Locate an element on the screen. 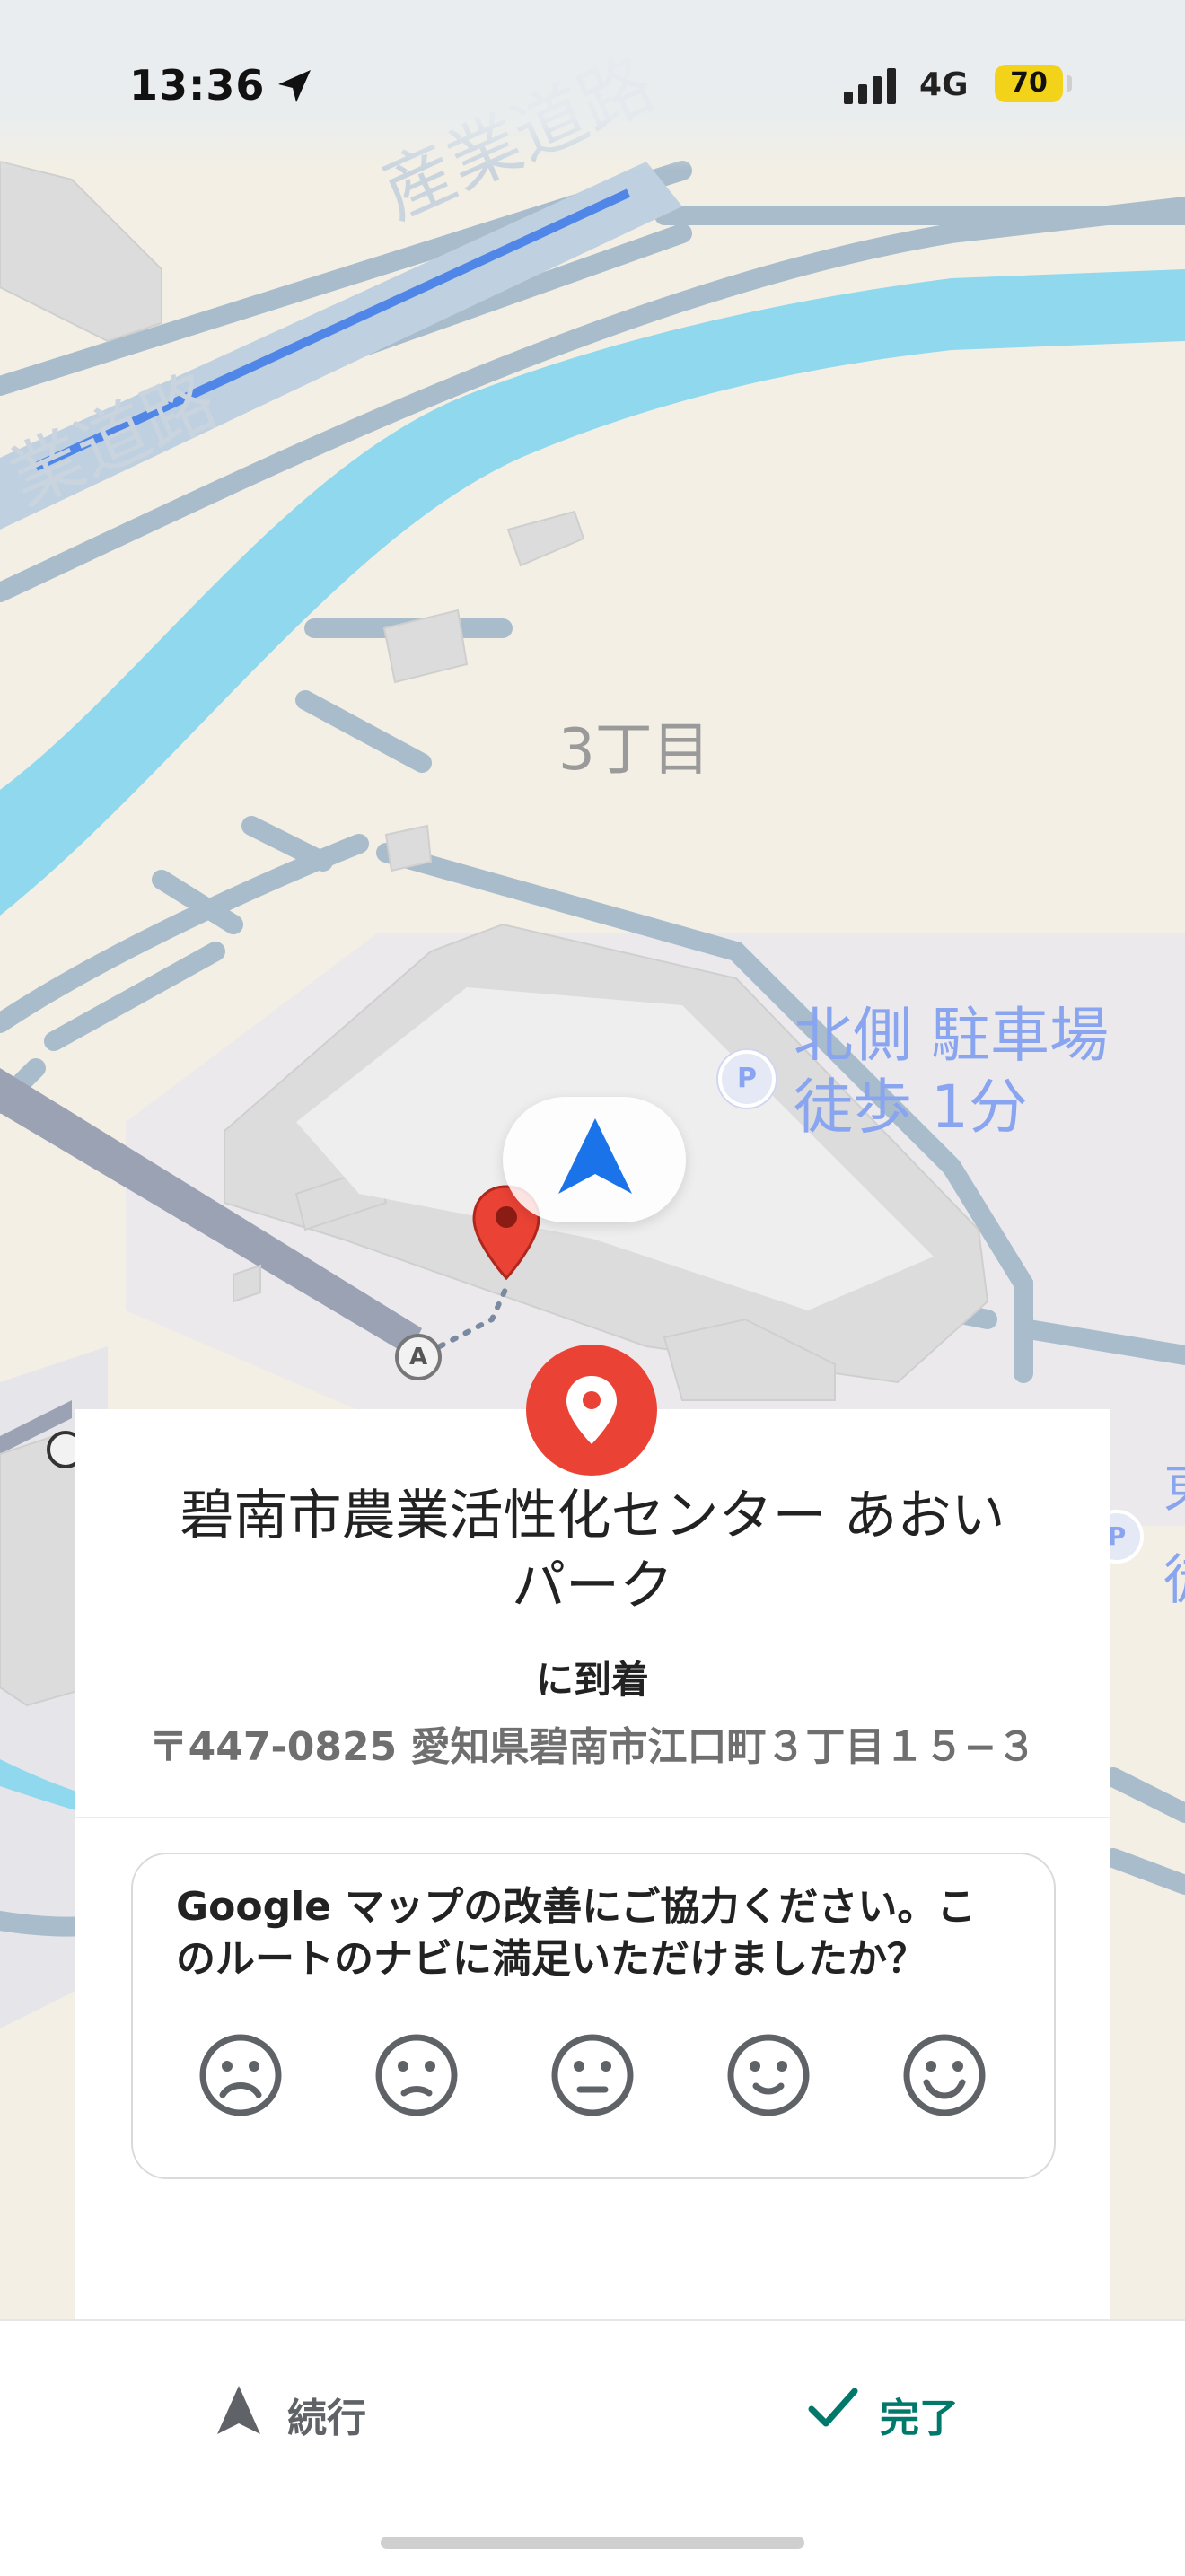  battery-tip is located at coordinates (1069, 83).